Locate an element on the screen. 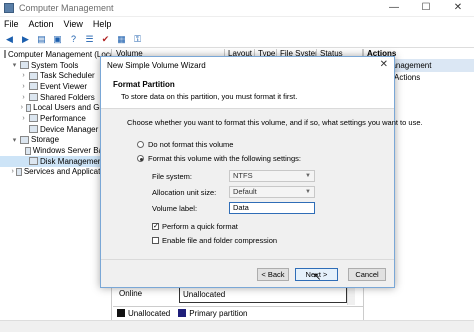  tree-item-label: System Tools is located at coordinates (55, 65).